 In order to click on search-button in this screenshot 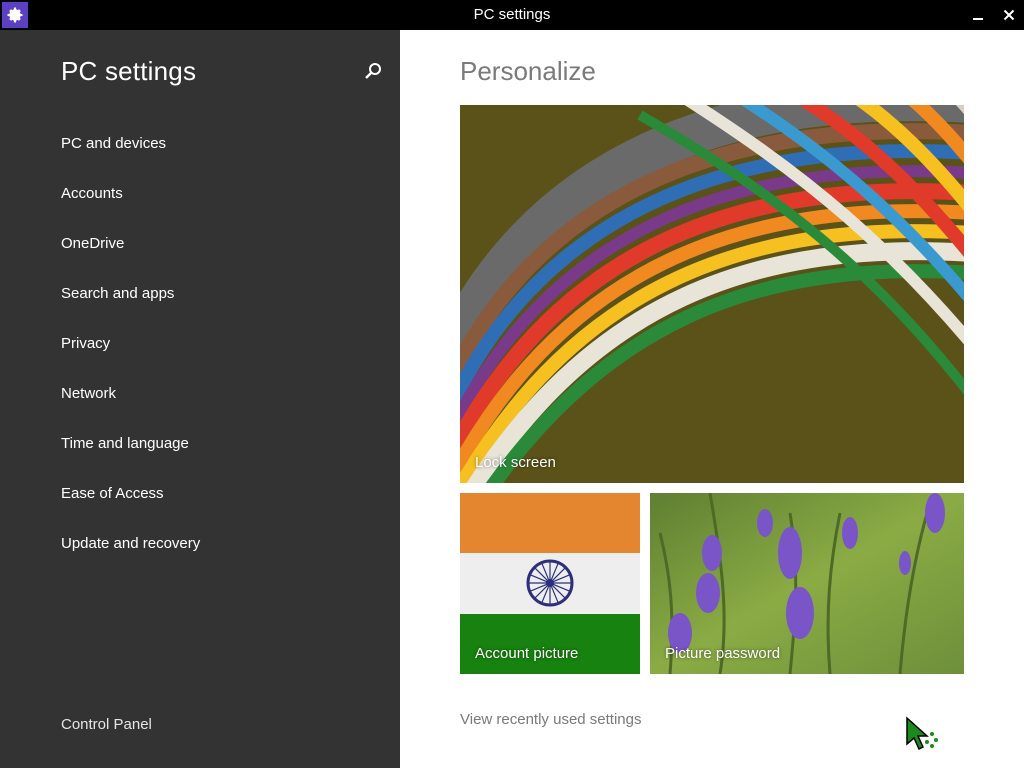, I will do `click(373, 71)`.